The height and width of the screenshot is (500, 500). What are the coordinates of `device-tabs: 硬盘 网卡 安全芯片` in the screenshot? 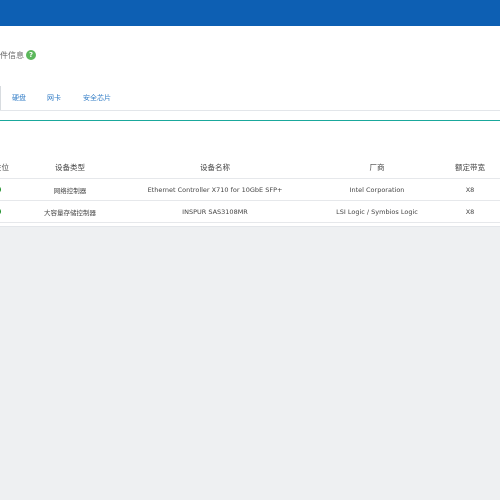 It's located at (250, 98).